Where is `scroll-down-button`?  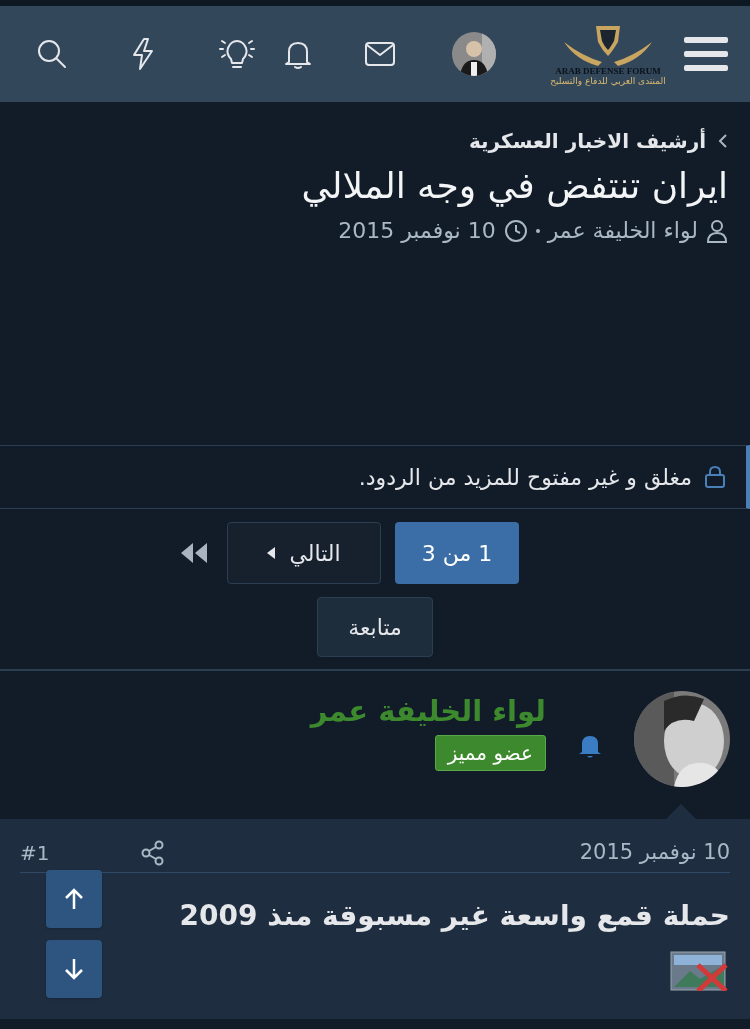 scroll-down-button is located at coordinates (74, 969).